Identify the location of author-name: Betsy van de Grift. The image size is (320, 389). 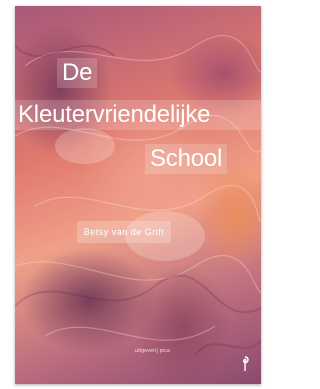
(124, 232).